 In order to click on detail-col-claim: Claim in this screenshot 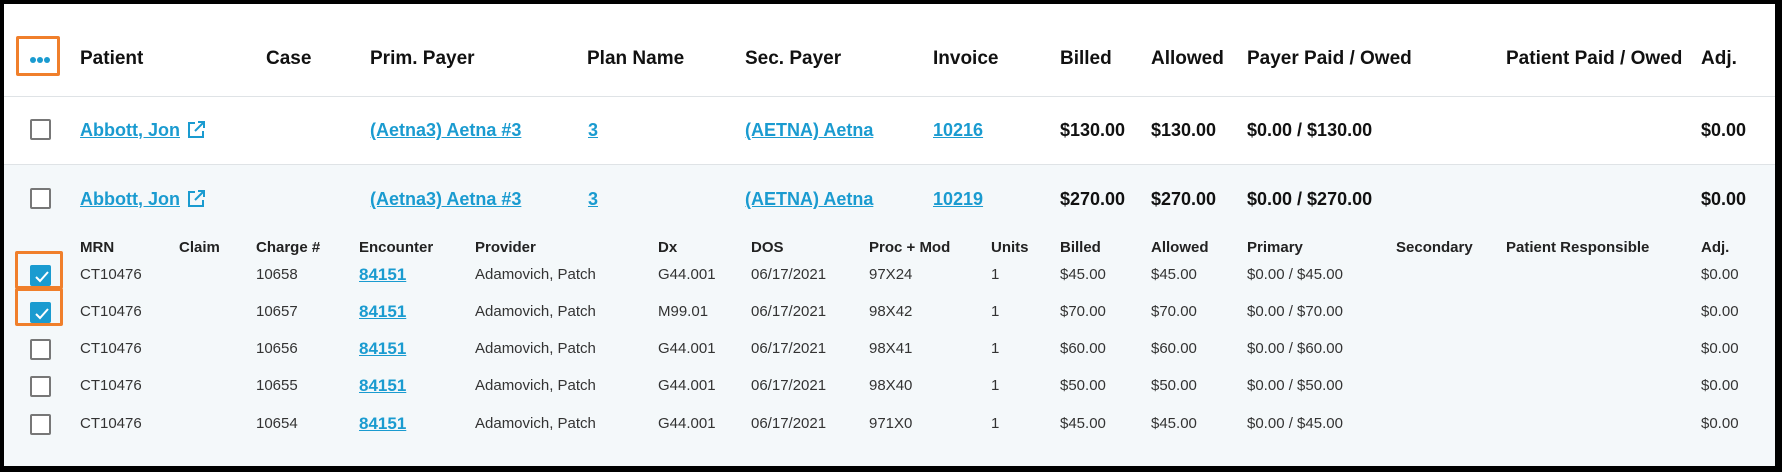, I will do `click(199, 247)`.